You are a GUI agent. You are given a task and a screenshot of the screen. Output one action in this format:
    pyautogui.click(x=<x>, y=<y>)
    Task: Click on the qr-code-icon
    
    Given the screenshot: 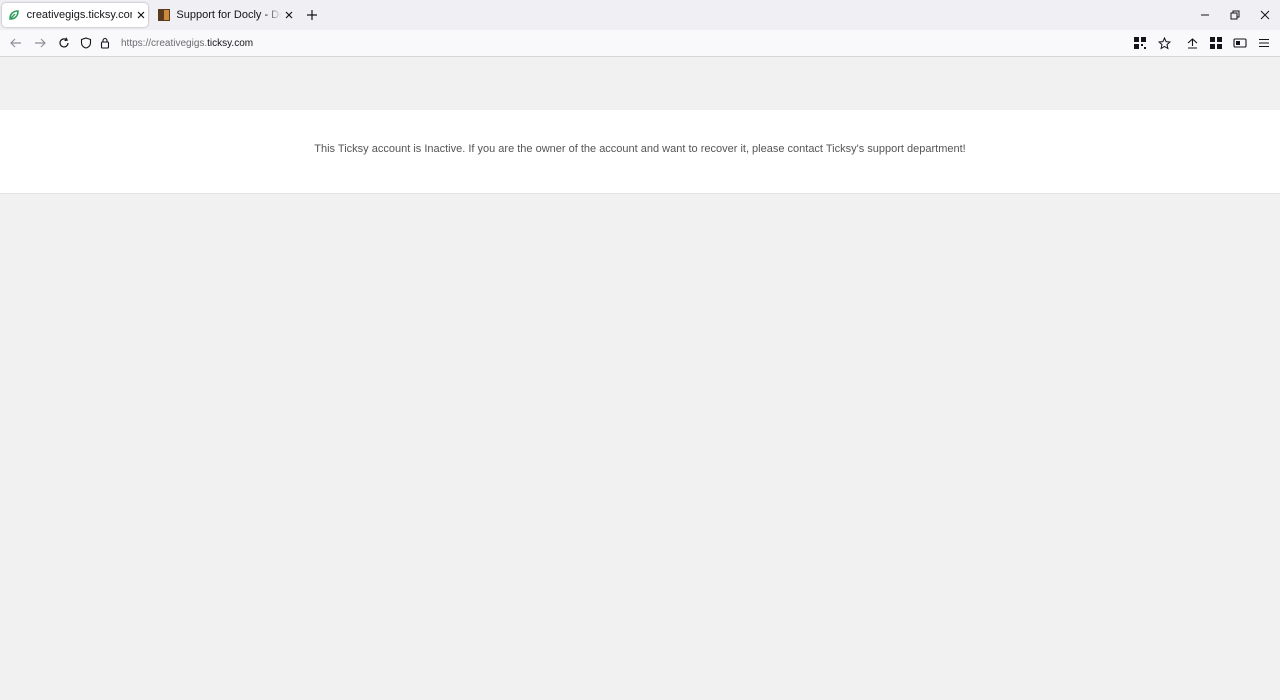 What is the action you would take?
    pyautogui.click(x=1140, y=43)
    